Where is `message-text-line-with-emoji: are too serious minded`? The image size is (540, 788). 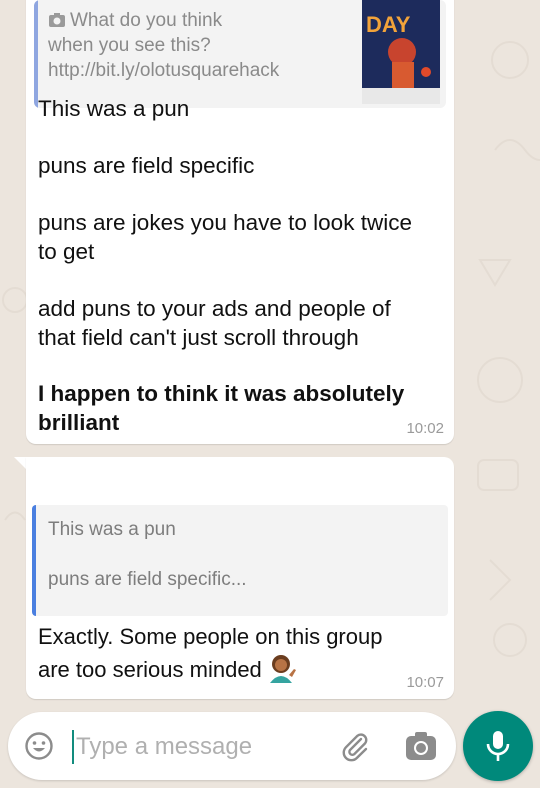 message-text-line-with-emoji: are too serious minded is located at coordinates (167, 669).